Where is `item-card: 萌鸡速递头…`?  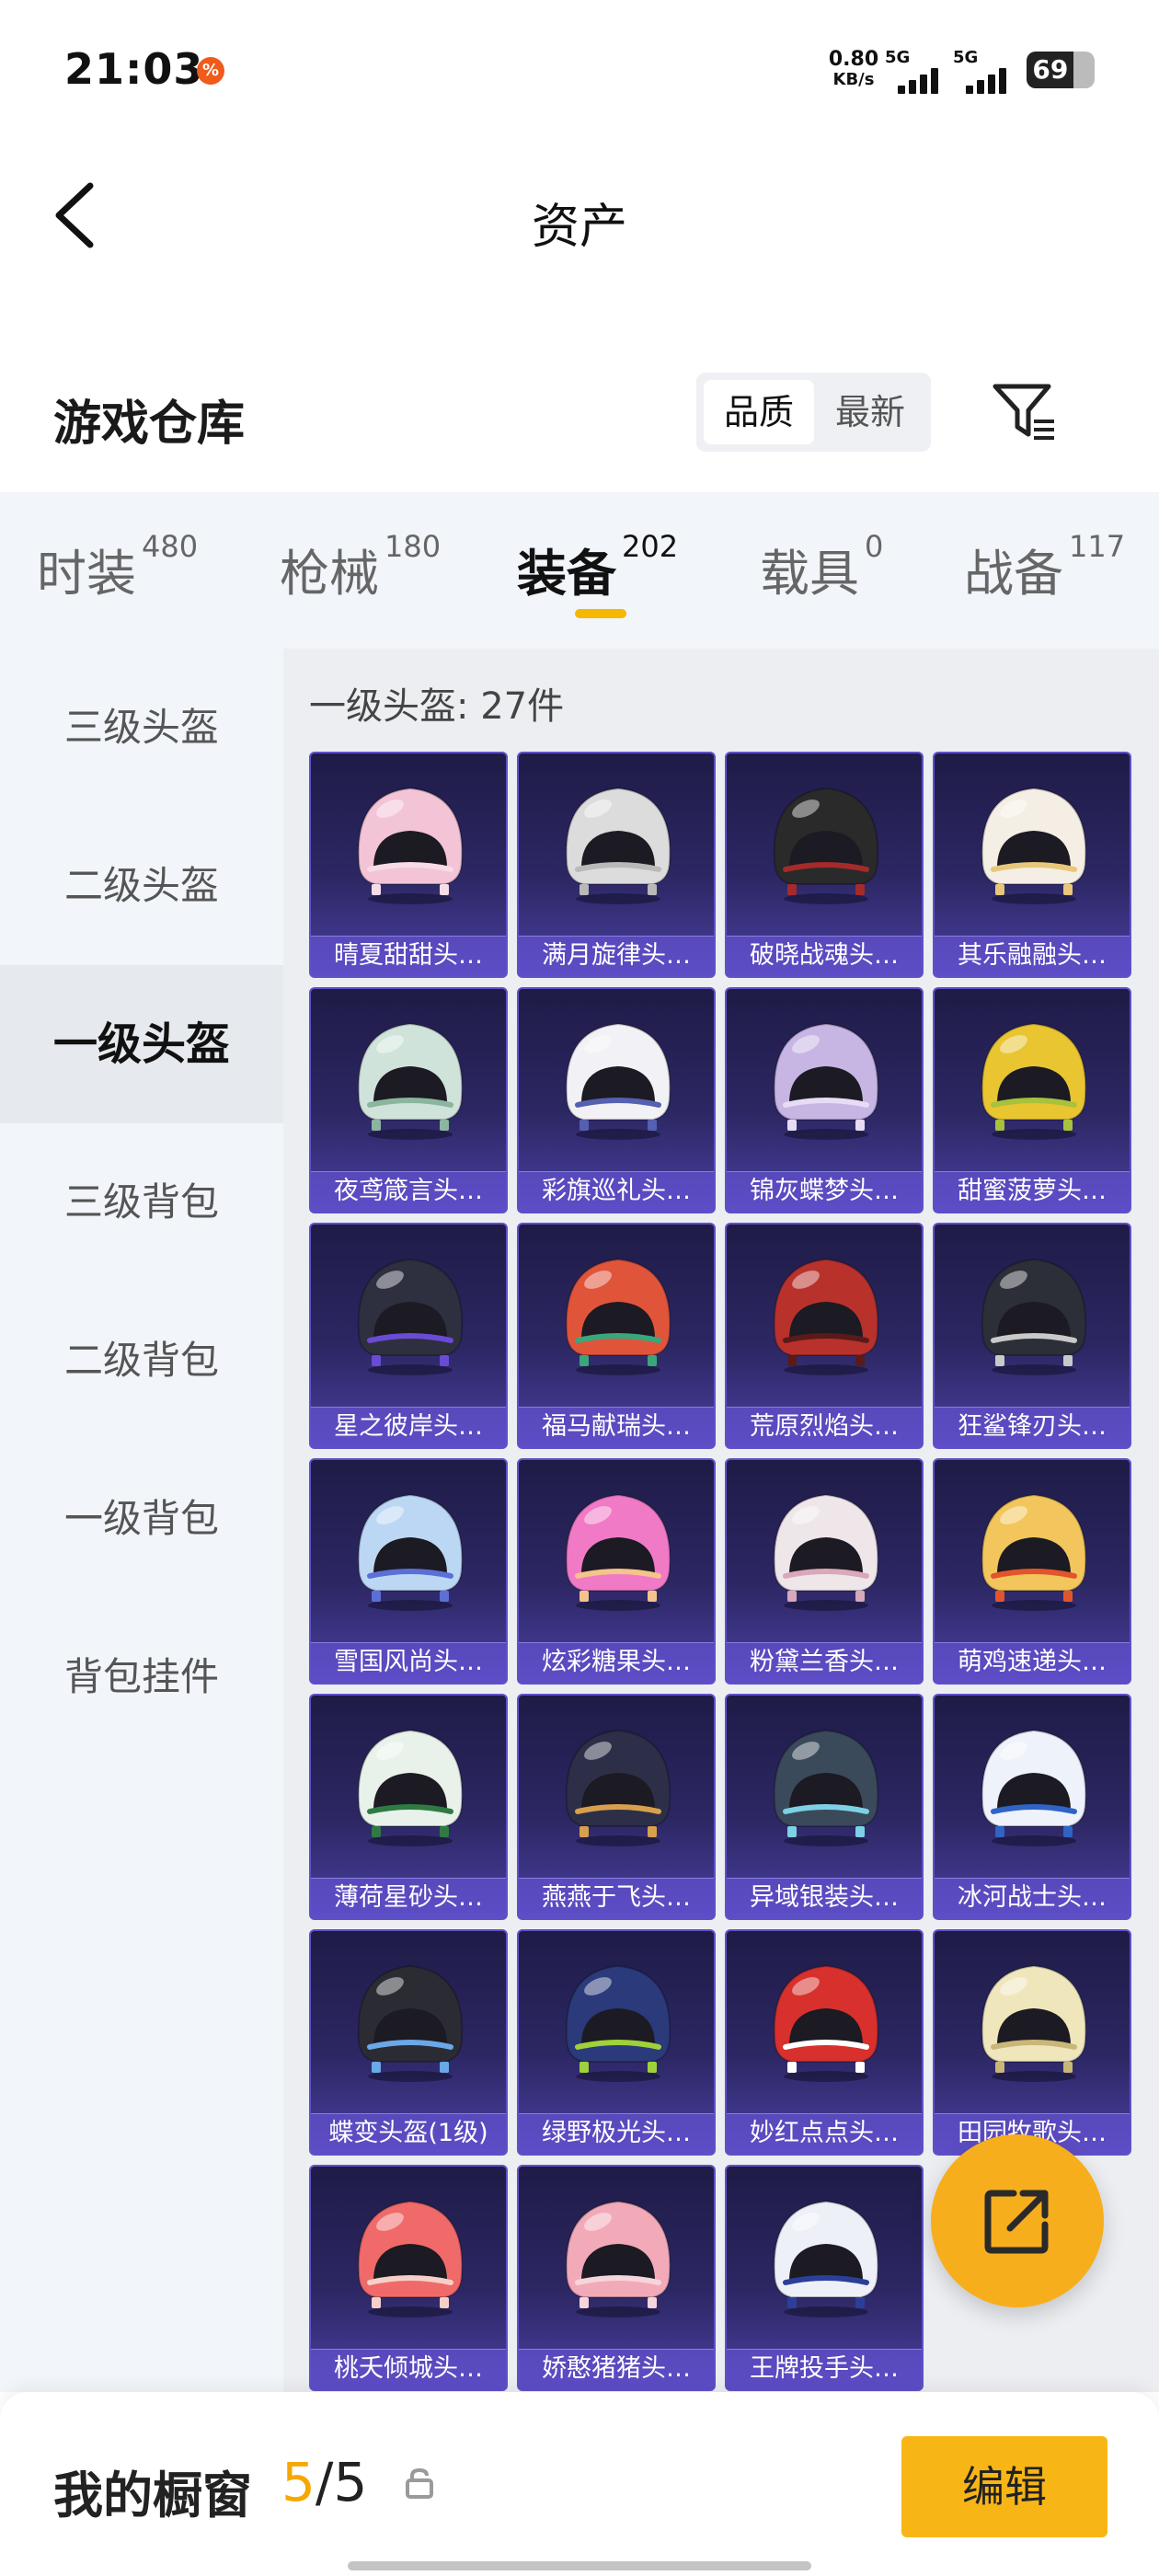
item-card: 萌鸡速递头… is located at coordinates (1032, 1571).